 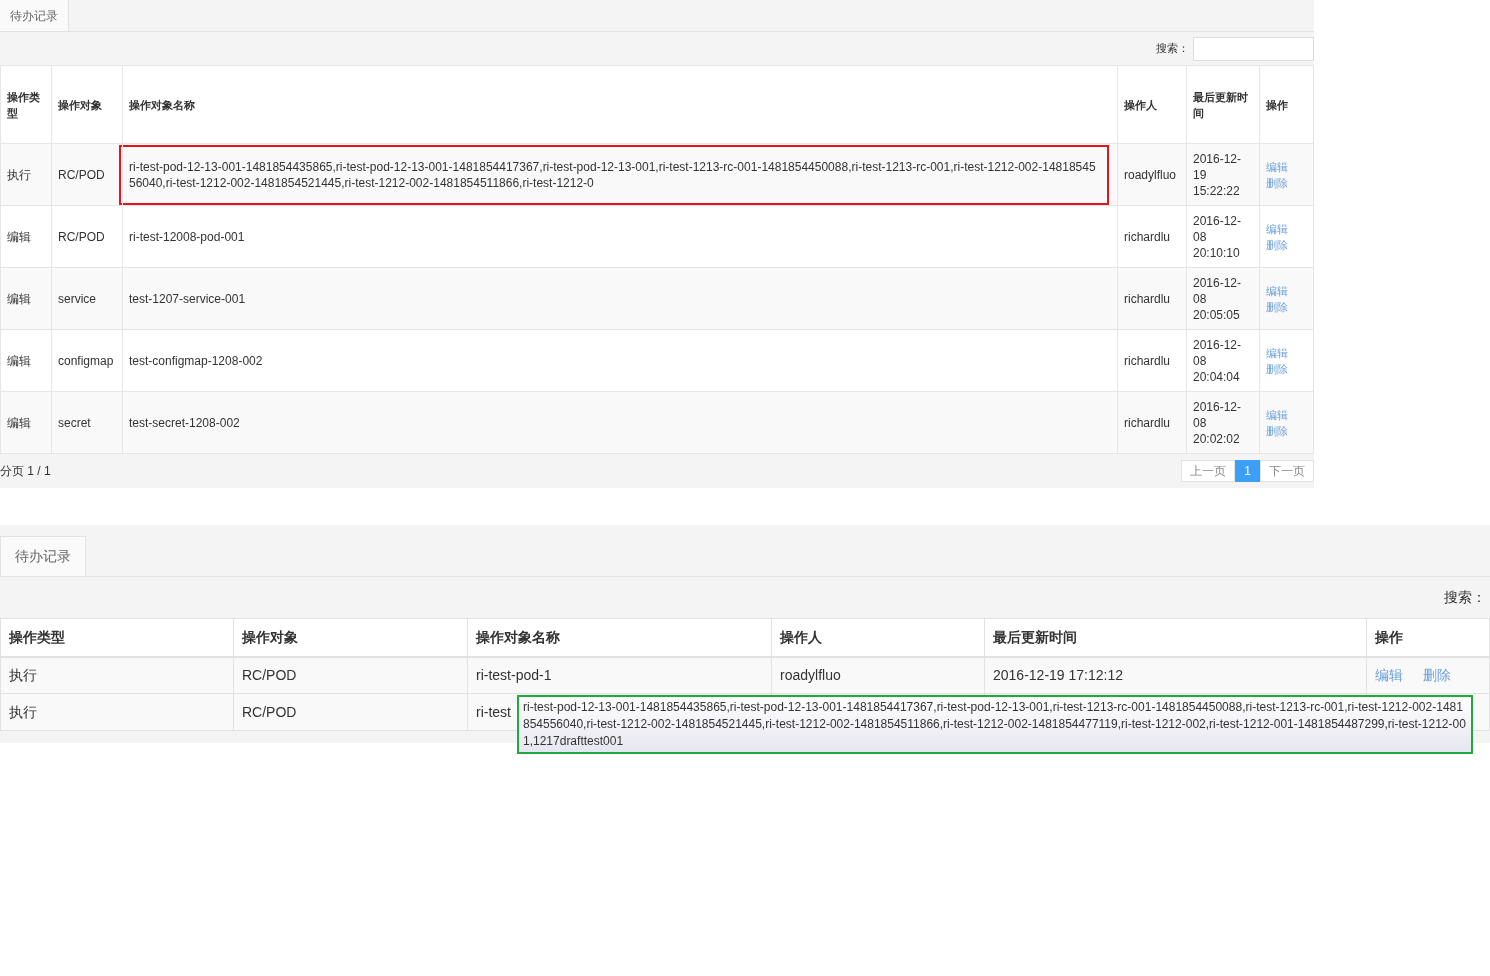 What do you see at coordinates (1218, 360) in the screenshot?
I see `table-cell-text: 2016-12-08 20:04:04` at bounding box center [1218, 360].